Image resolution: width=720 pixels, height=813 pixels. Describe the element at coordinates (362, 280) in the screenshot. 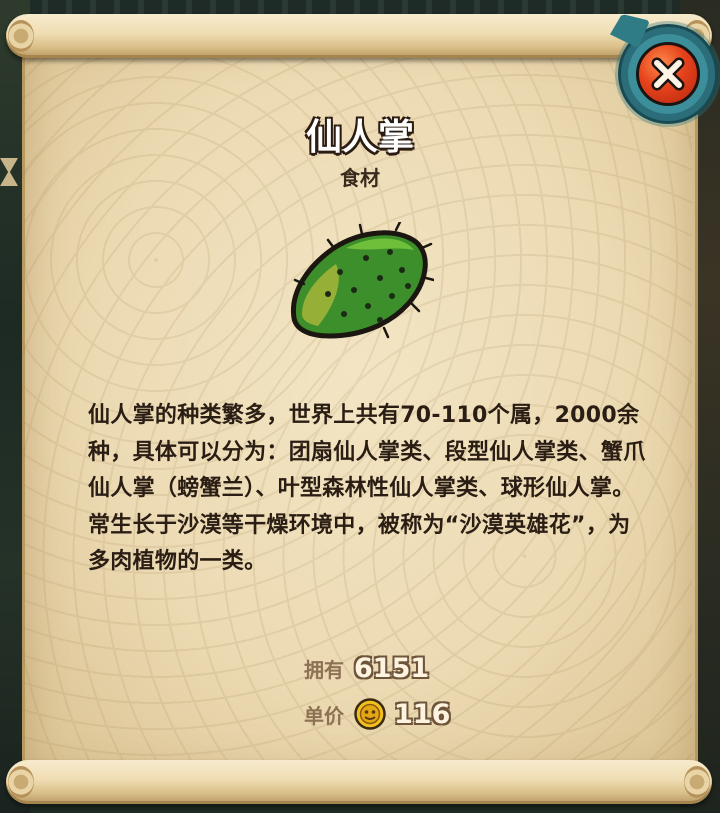

I see `cactus-pad-icon` at that location.